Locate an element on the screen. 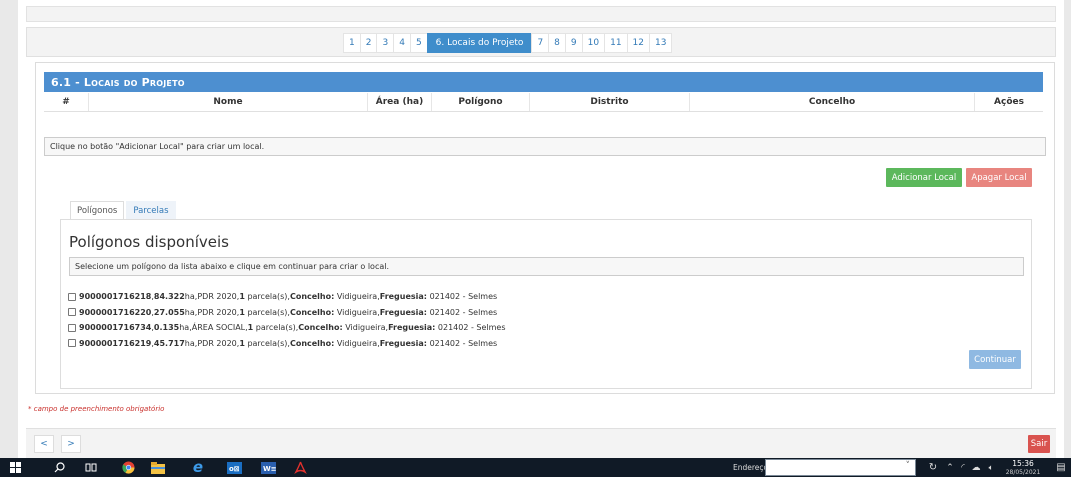 This screenshot has height=477, width=1071. step-pager-bar: 1 2 3 4 5 6. Locais do Projeto 7 8 9 10 11 12 13 is located at coordinates (541, 42).